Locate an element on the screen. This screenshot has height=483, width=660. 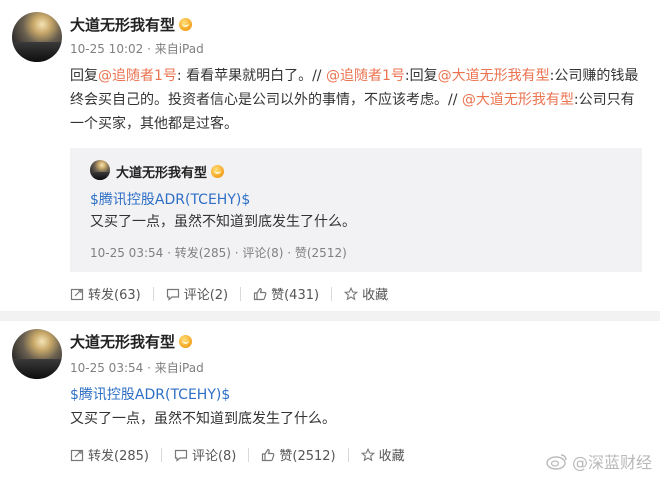
like-button: 赞(431) is located at coordinates (286, 293).